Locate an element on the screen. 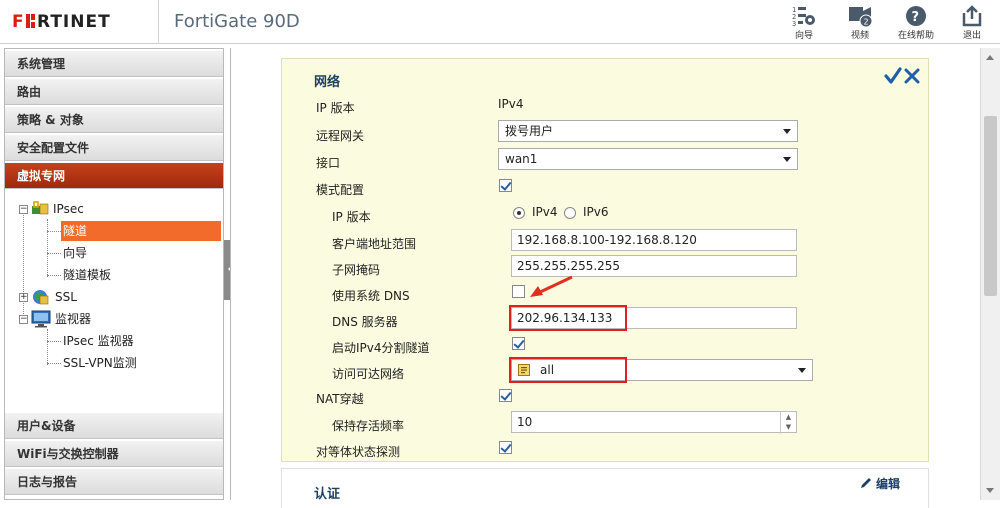 The image size is (1000, 508). fortinet-logo: F RTINET is located at coordinates (61, 21).